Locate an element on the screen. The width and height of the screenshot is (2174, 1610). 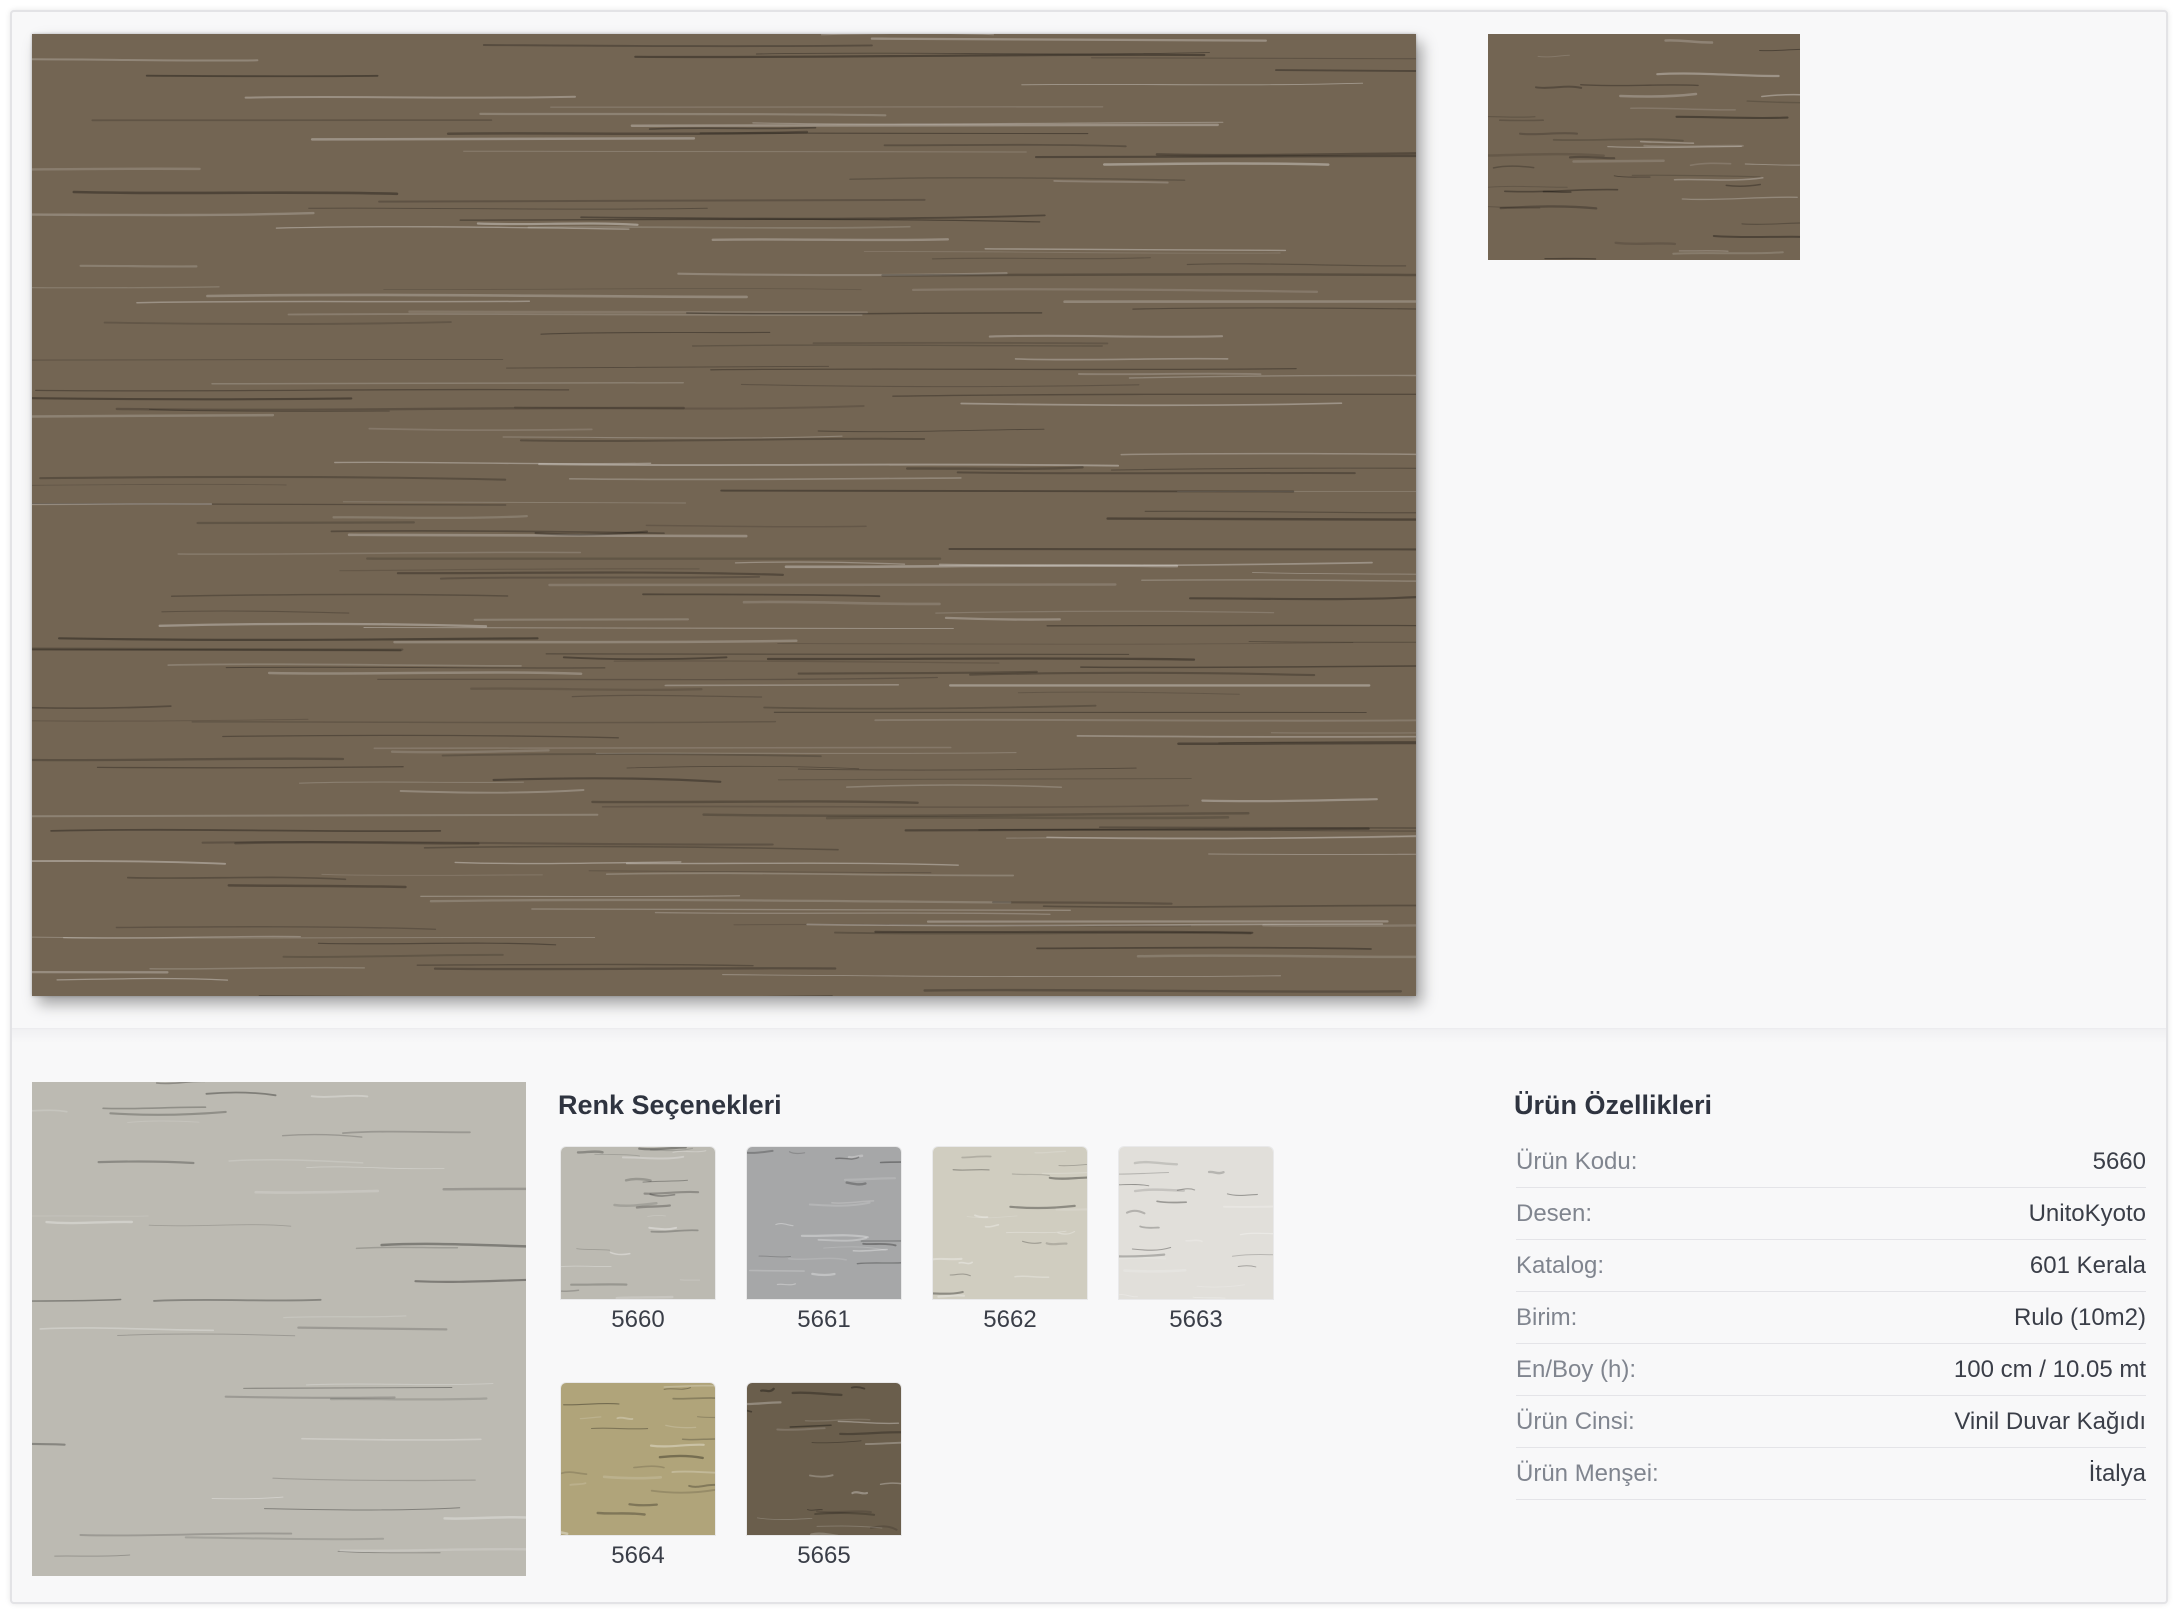
spec-row-product-code: Ürün Kodu: 5660 is located at coordinates (1831, 1162).